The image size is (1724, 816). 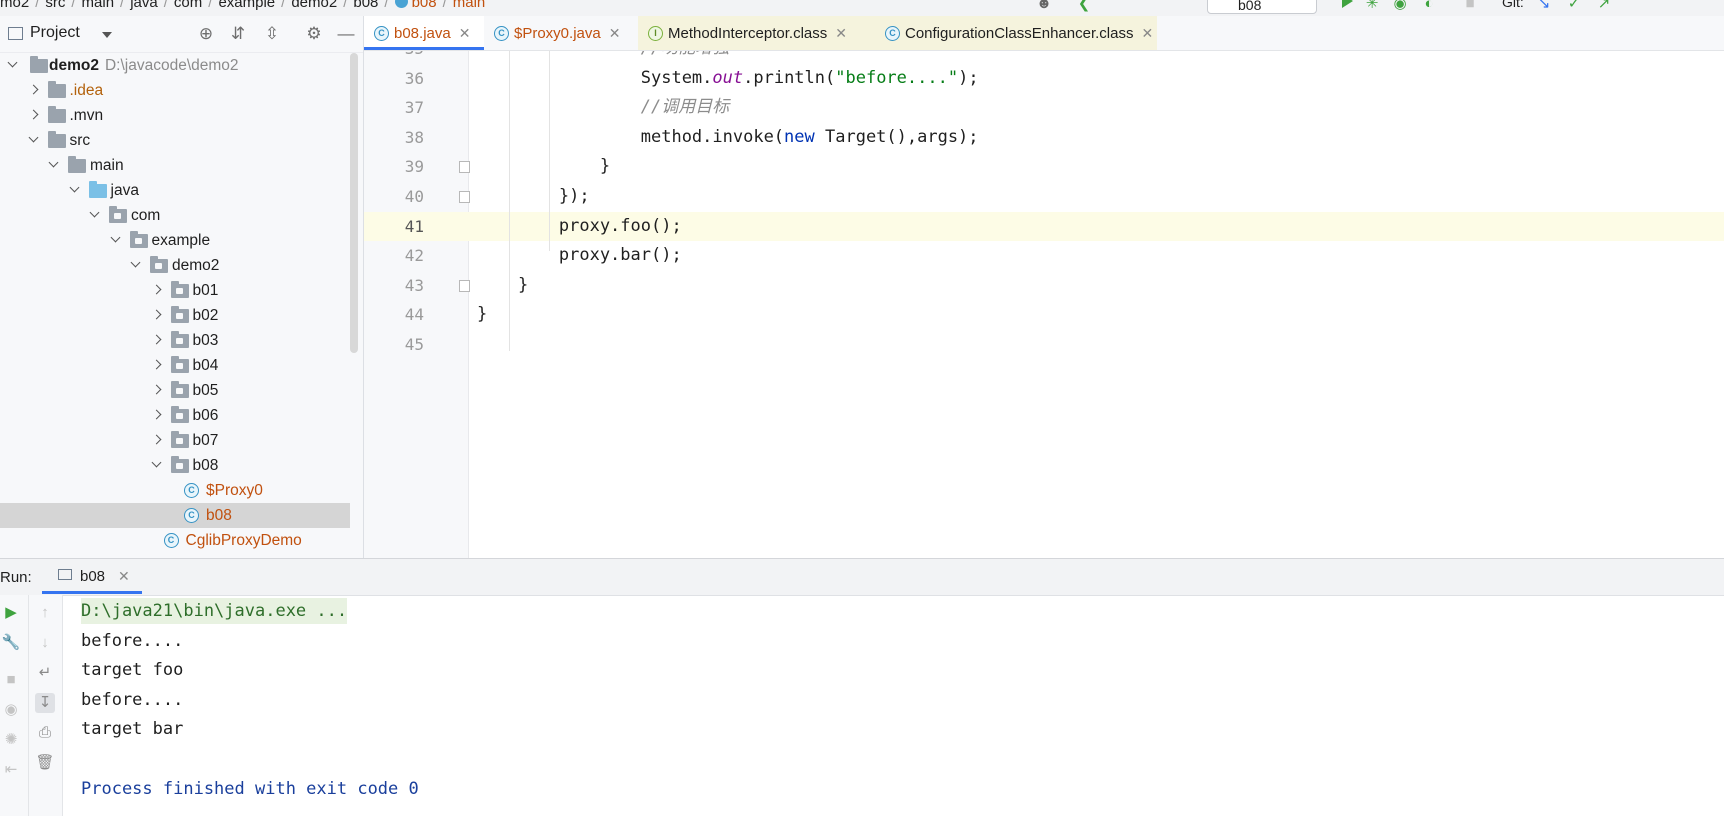 What do you see at coordinates (1400, 7) in the screenshot?
I see `coverage-icon: ◉` at bounding box center [1400, 7].